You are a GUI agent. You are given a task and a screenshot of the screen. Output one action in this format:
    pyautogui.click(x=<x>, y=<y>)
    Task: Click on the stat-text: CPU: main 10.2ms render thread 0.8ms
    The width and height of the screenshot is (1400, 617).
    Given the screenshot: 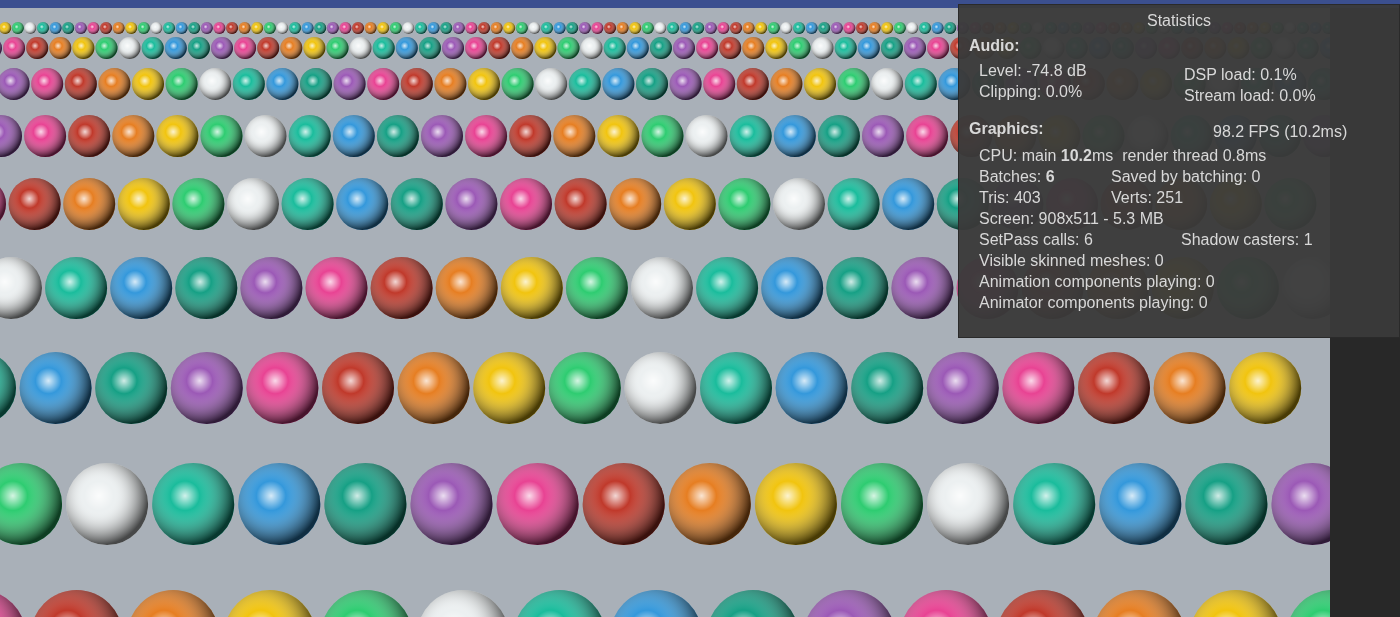 What is the action you would take?
    pyautogui.click(x=1123, y=156)
    